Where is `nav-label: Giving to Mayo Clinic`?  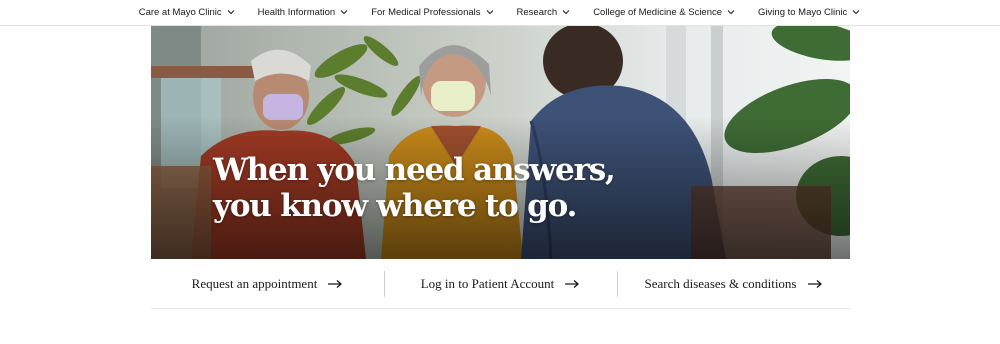 nav-label: Giving to Mayo Clinic is located at coordinates (803, 12).